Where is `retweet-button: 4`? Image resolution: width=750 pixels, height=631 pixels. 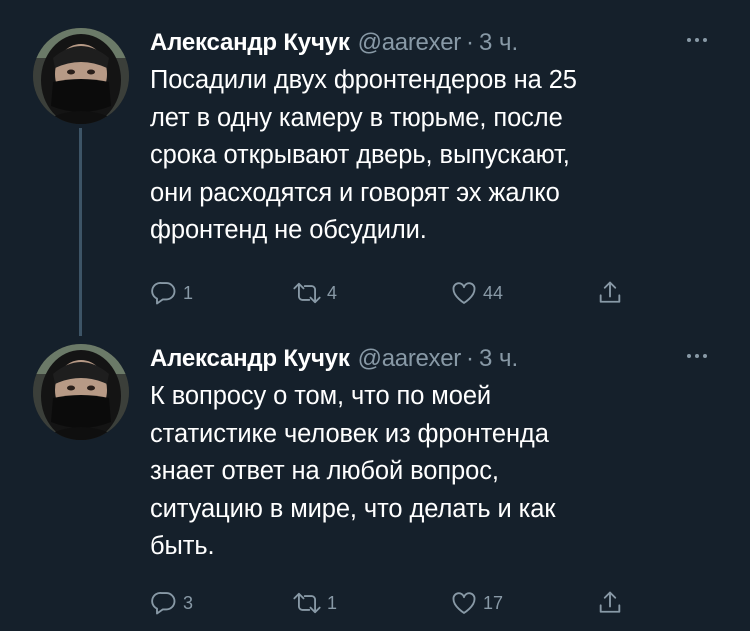 retweet-button: 4 is located at coordinates (314, 293).